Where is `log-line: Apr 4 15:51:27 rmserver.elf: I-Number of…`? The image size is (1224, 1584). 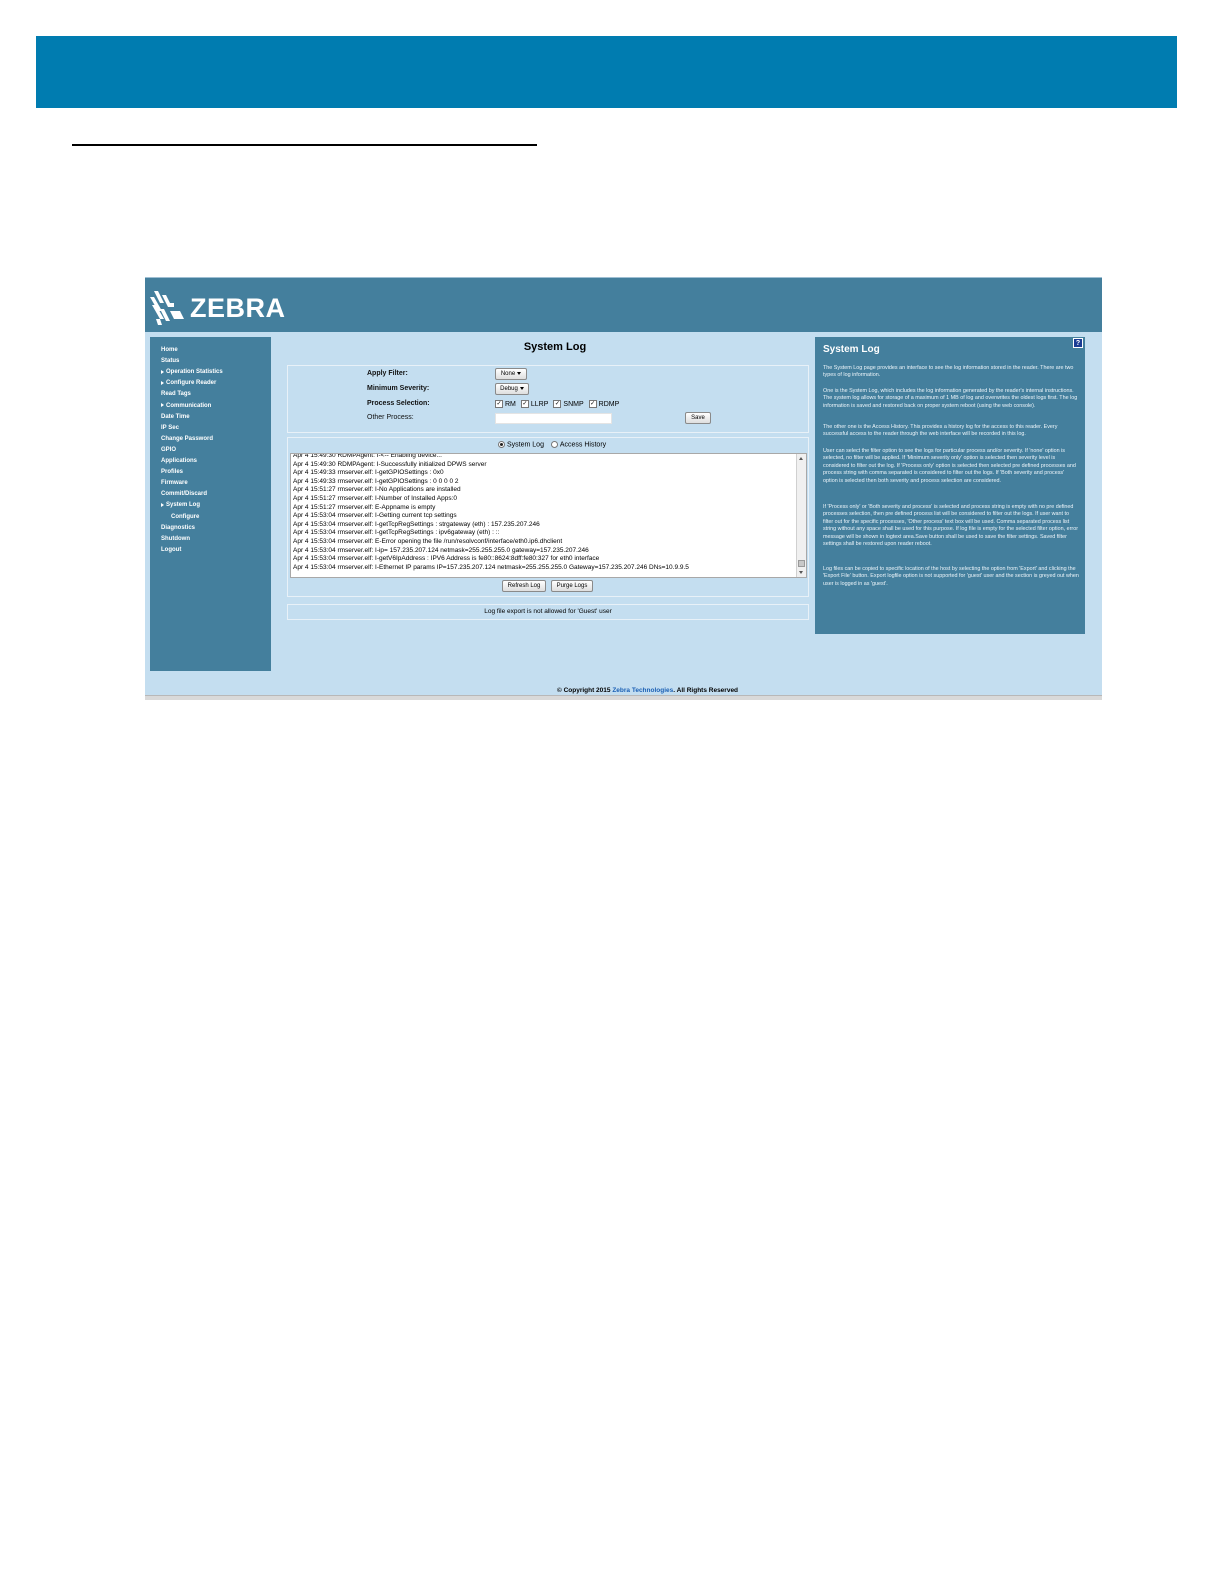
log-line: Apr 4 15:51:27 rmserver.elf: I-Number of… is located at coordinates (375, 498).